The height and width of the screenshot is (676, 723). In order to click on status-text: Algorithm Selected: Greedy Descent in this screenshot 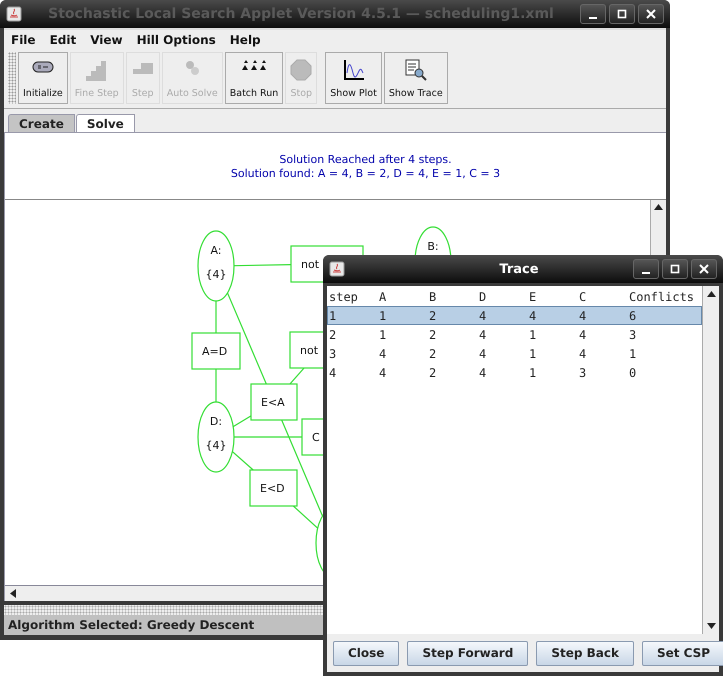, I will do `click(131, 625)`.